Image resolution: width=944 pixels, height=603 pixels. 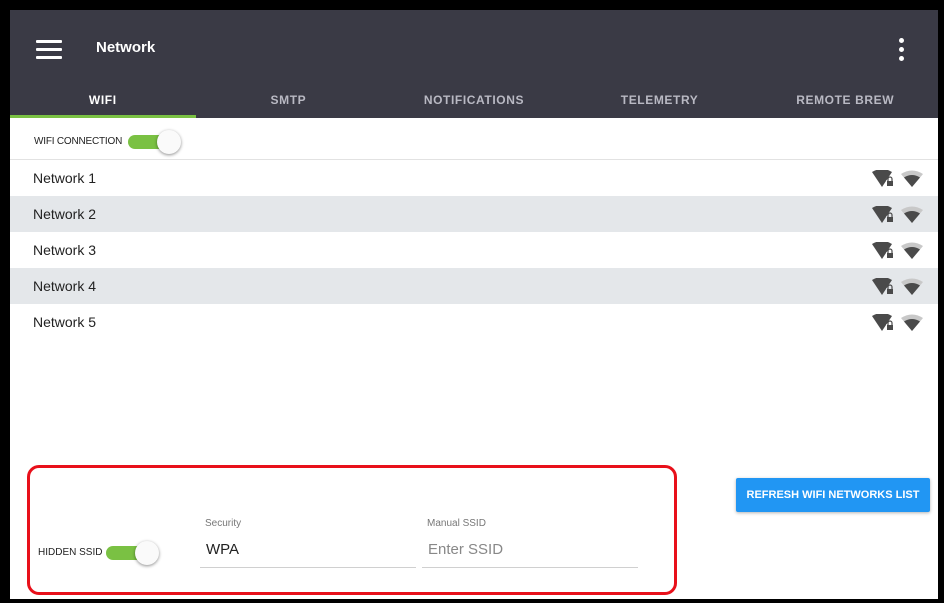 What do you see at coordinates (65, 178) in the screenshot?
I see `network-name: Network 1` at bounding box center [65, 178].